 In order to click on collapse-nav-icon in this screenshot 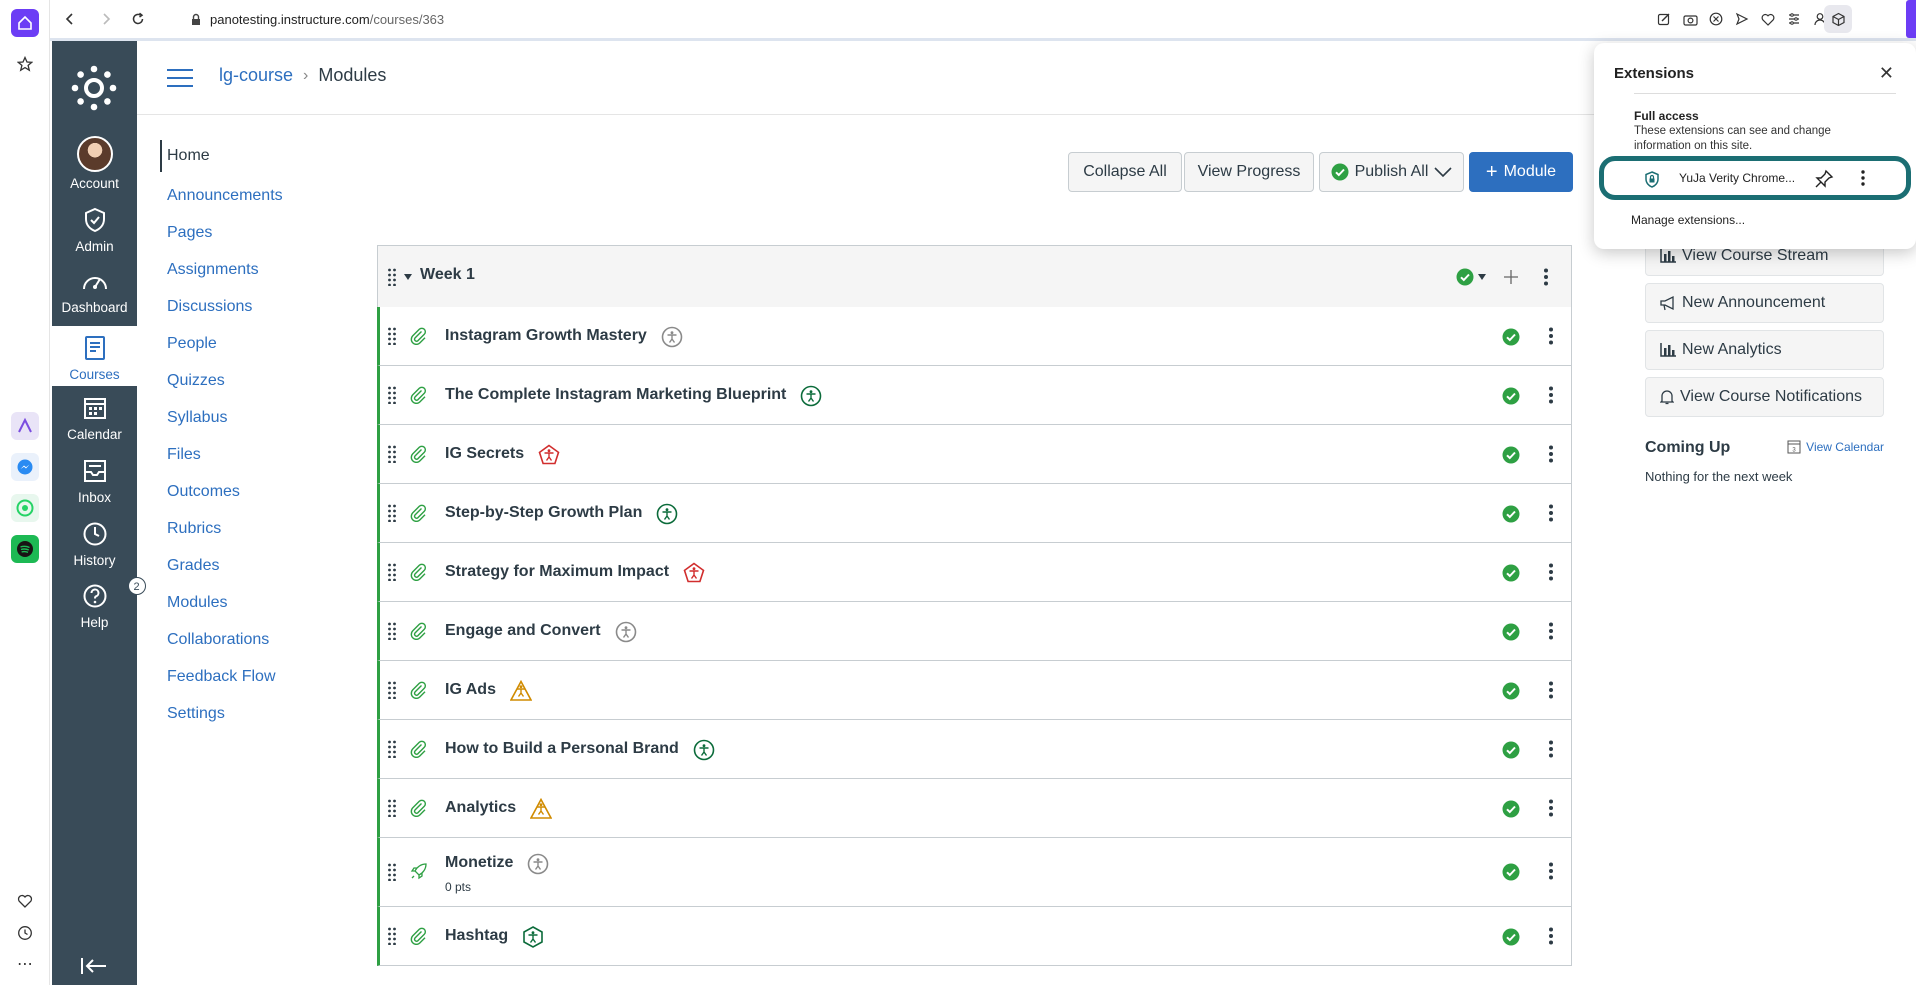, I will do `click(94, 966)`.